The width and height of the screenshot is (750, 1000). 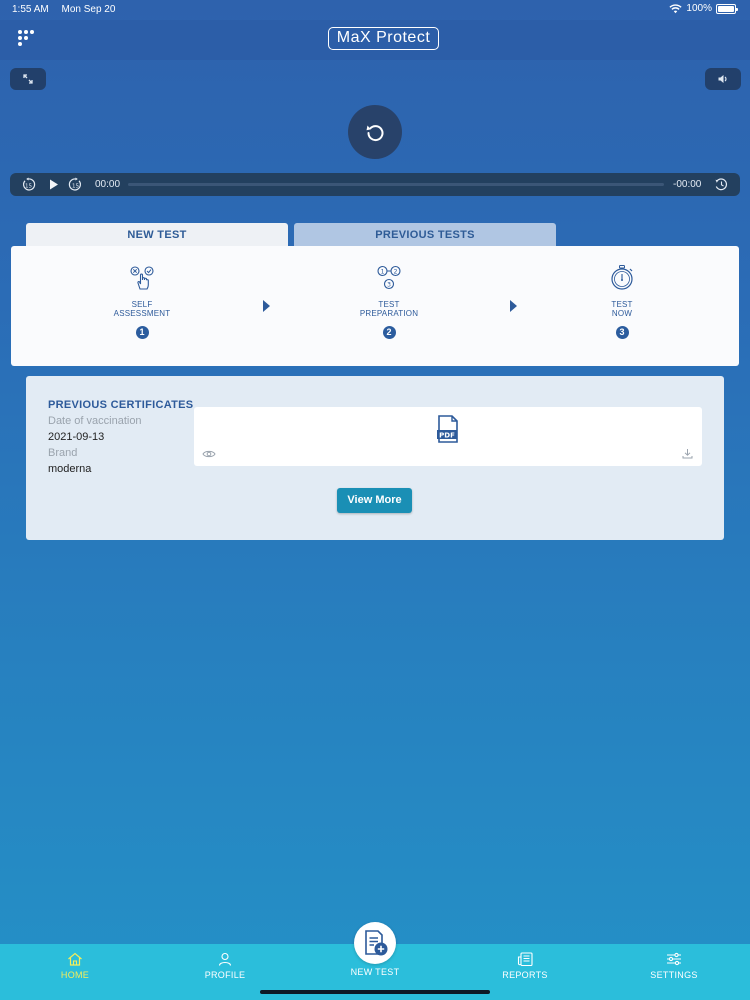 I want to click on reports-icon, so click(x=525, y=959).